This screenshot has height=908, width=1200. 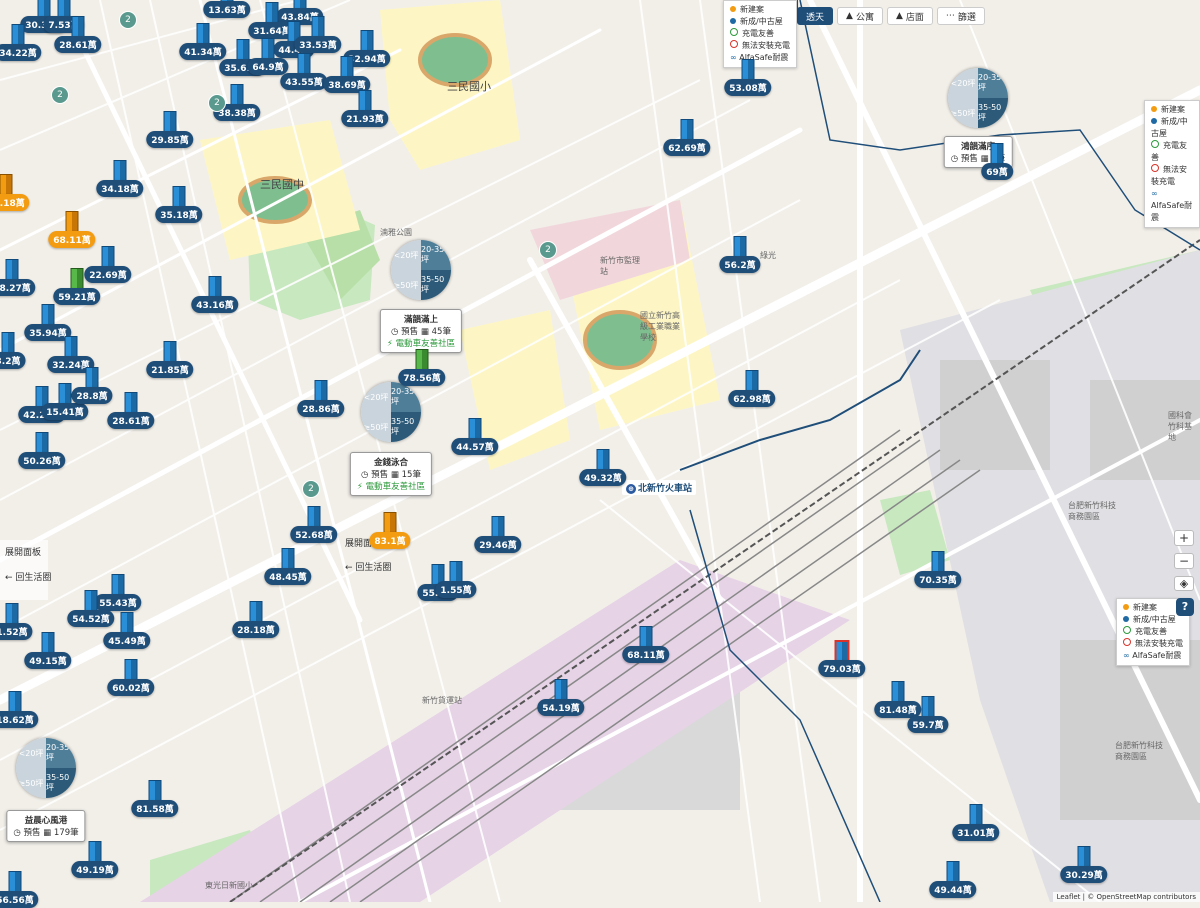 I want to click on project-info-1: 滿韻滿上 ◷ 預售 ▦ 45筆 ⚡ 電動車友善社區, so click(x=421, y=331).